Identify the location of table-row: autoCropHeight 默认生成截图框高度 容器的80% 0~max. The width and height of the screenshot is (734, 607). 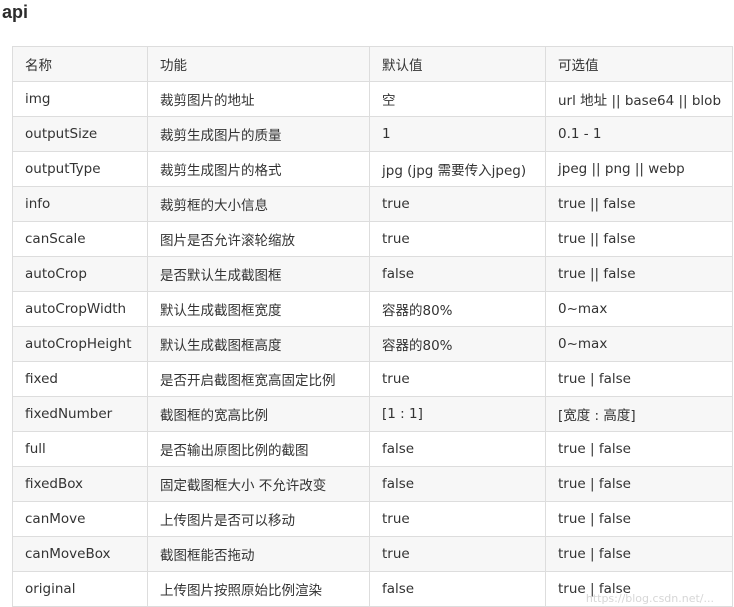
(372, 344).